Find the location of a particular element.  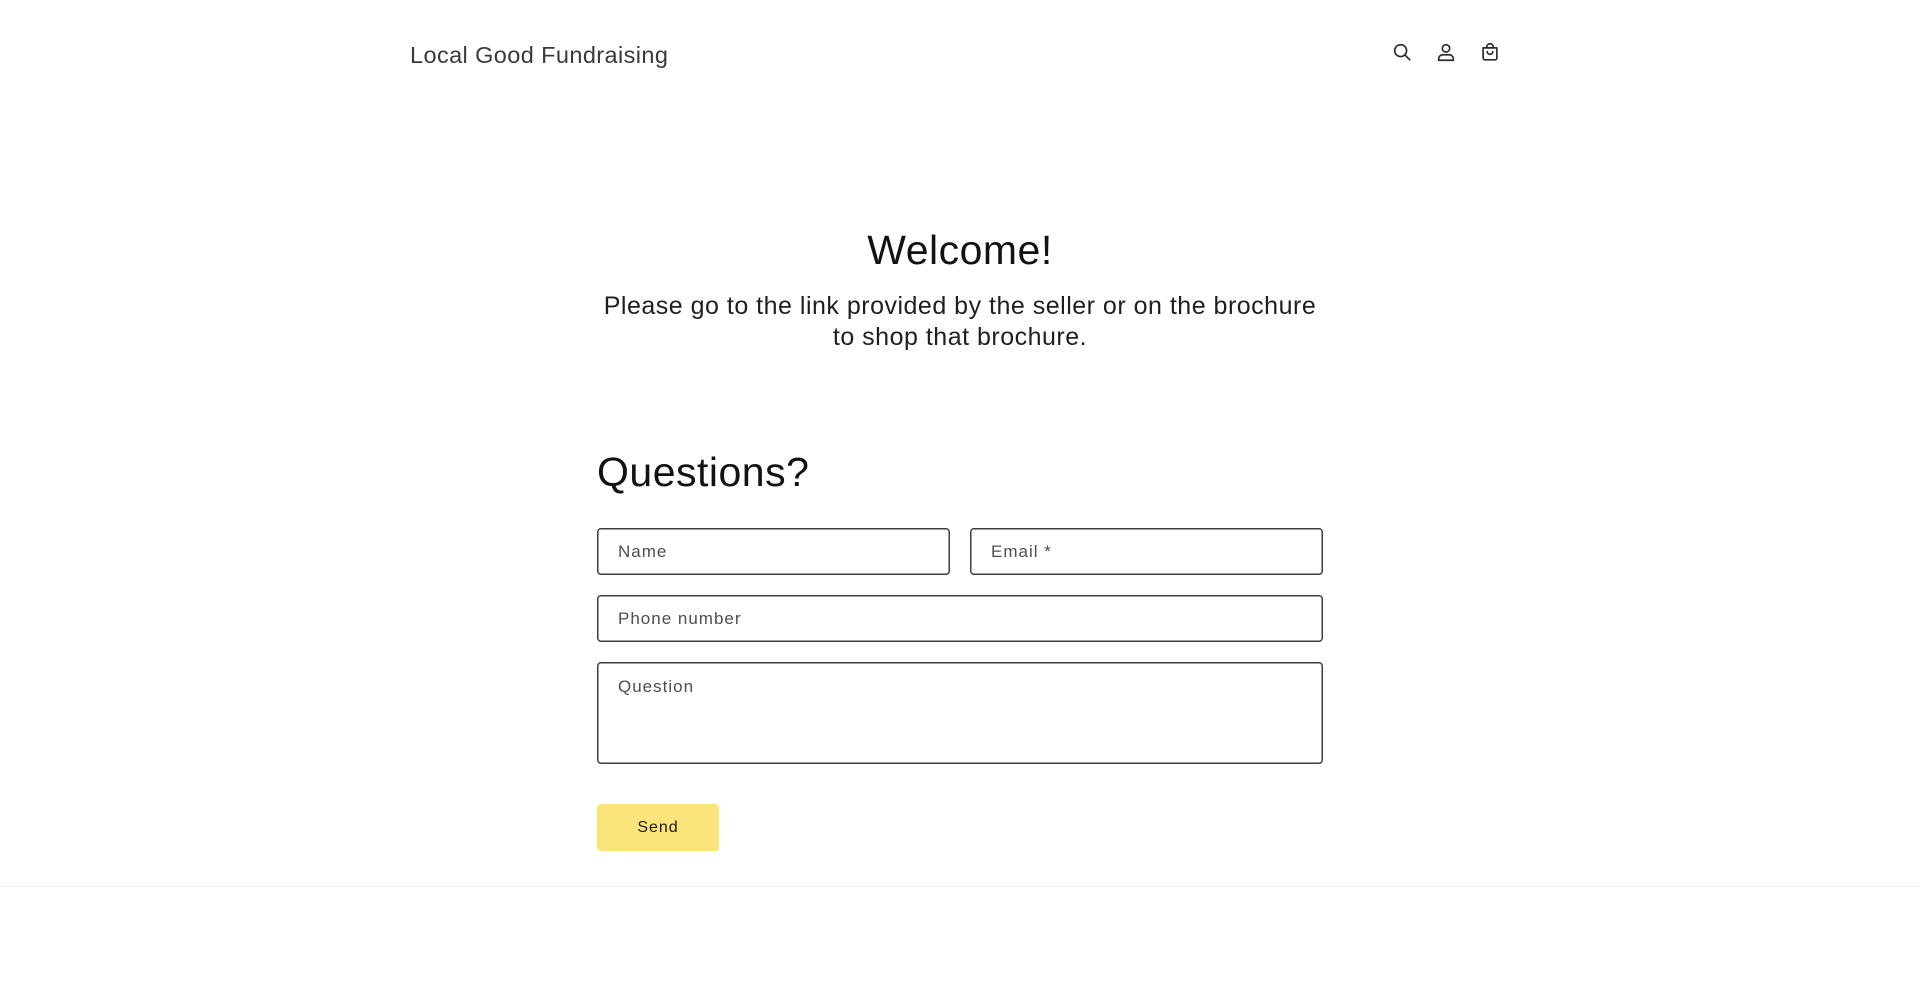

contact-title: Questions? is located at coordinates (703, 472).